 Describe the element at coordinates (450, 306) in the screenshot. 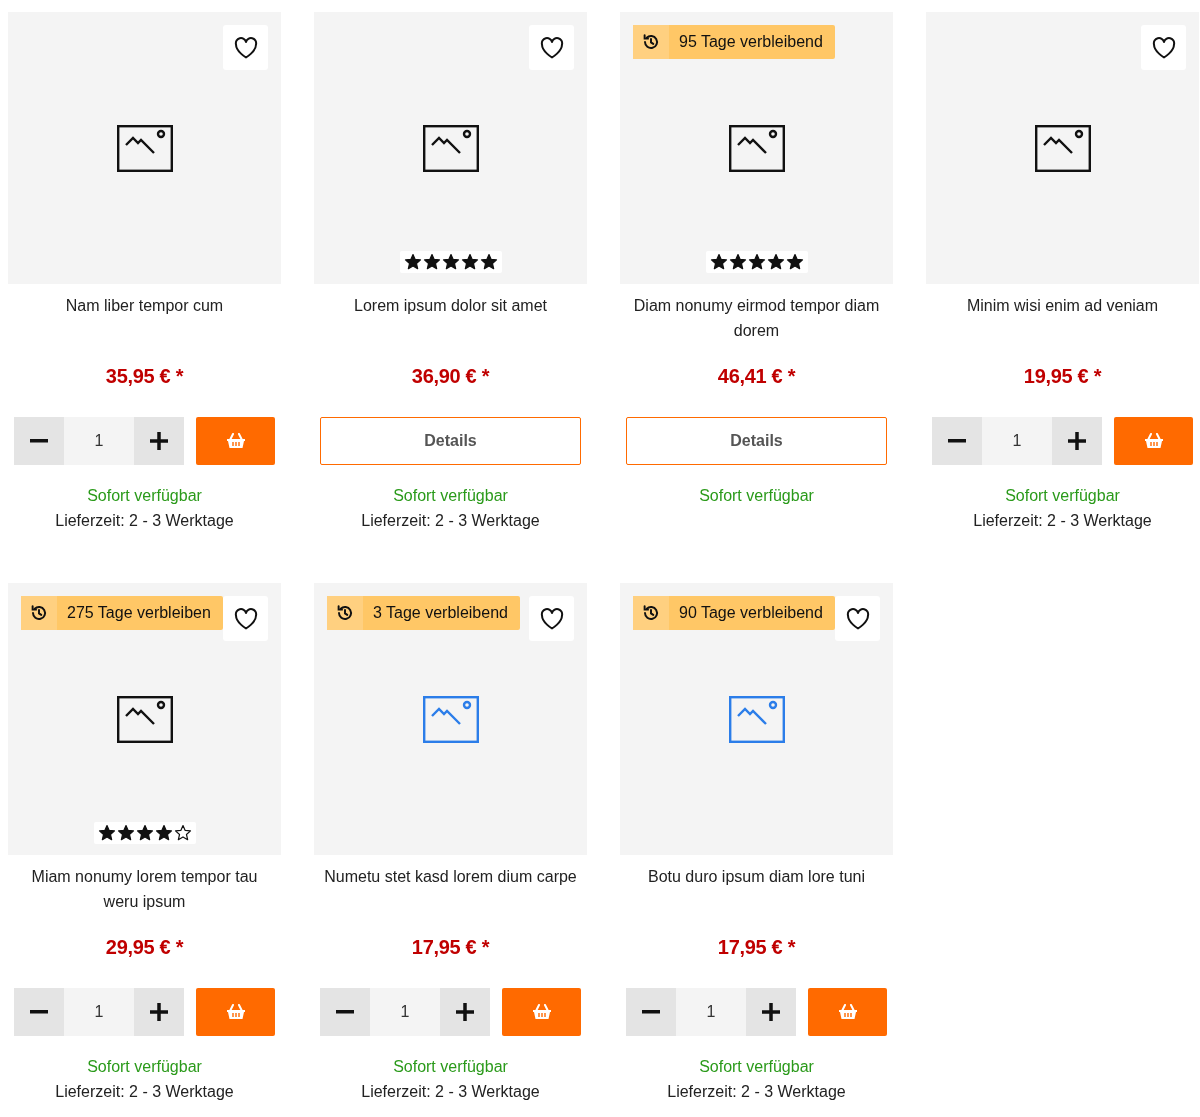

I see `product-title: Lorem ipsum dolor sit amet` at that location.